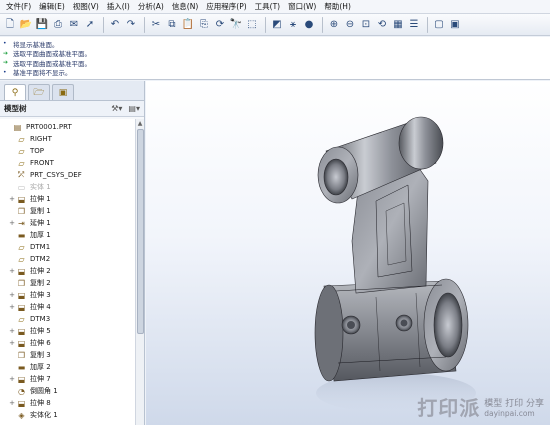 This screenshot has height=425, width=550. I want to click on tree-item: ▱ RIGHT, so click(67, 139).